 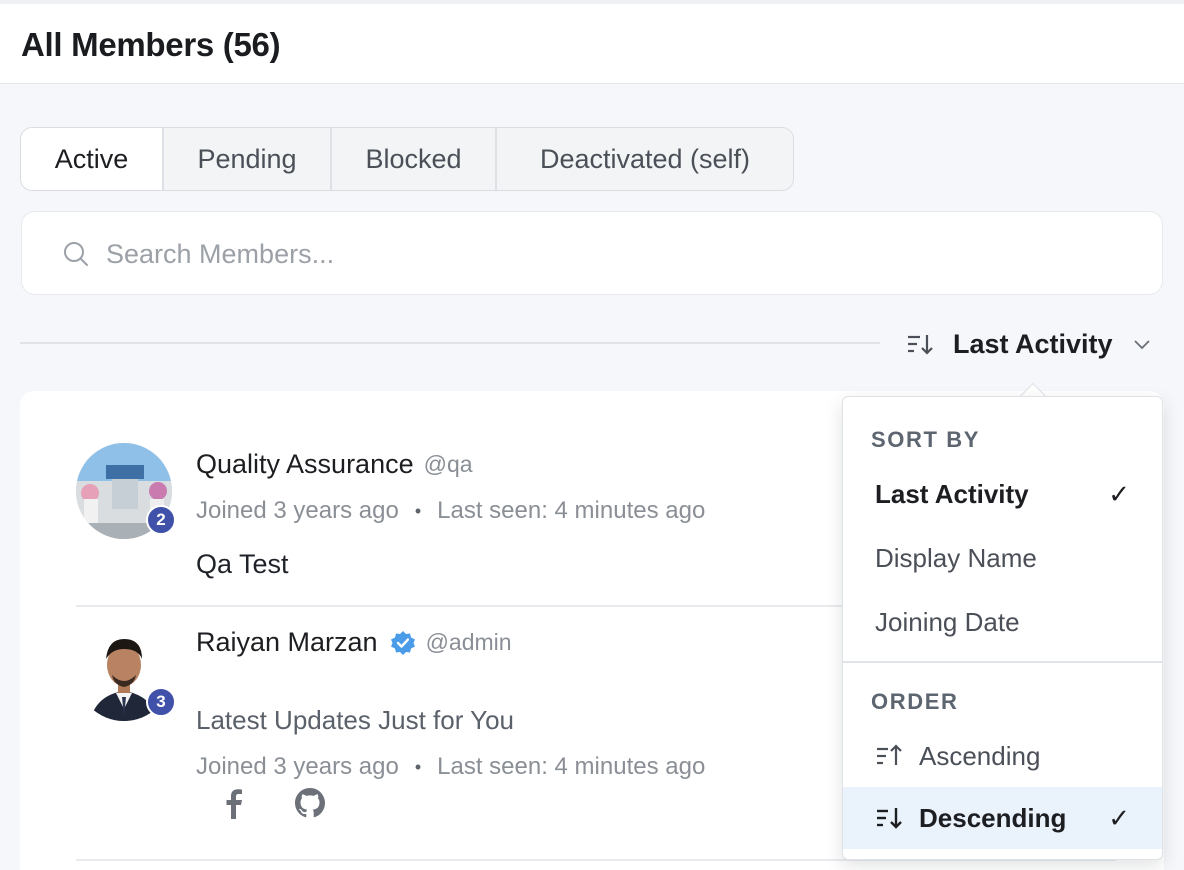 I want to click on sort-option-display-name: Display Name, so click(x=1002, y=558).